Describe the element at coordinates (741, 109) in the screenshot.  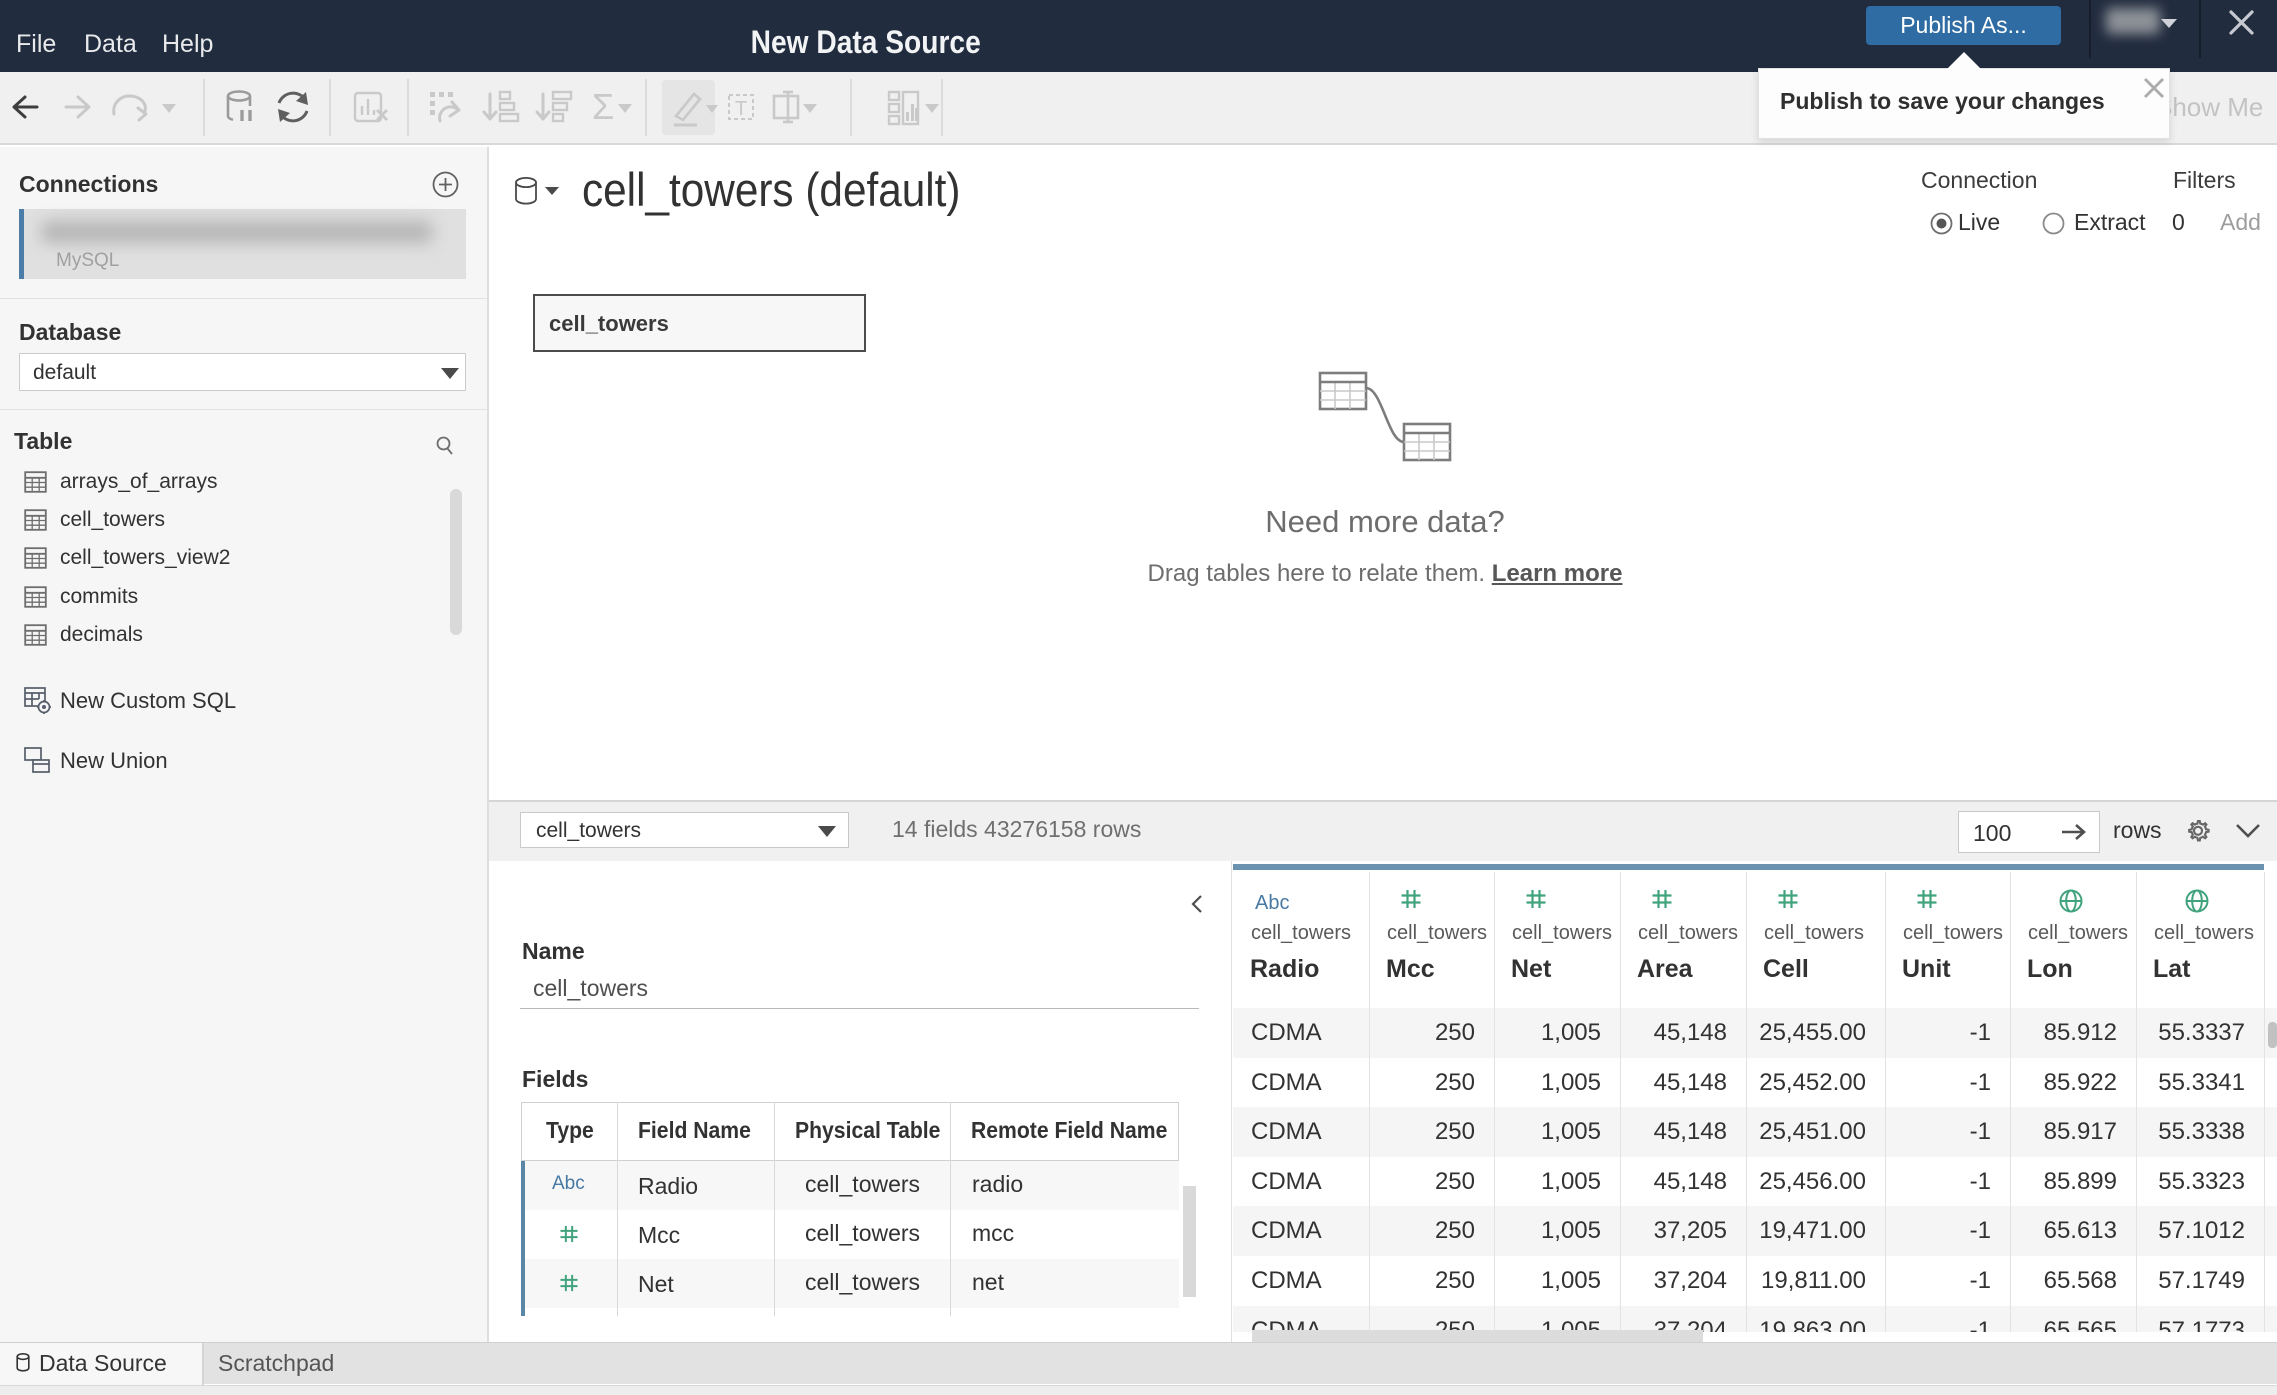
I see `svg-text: T` at that location.